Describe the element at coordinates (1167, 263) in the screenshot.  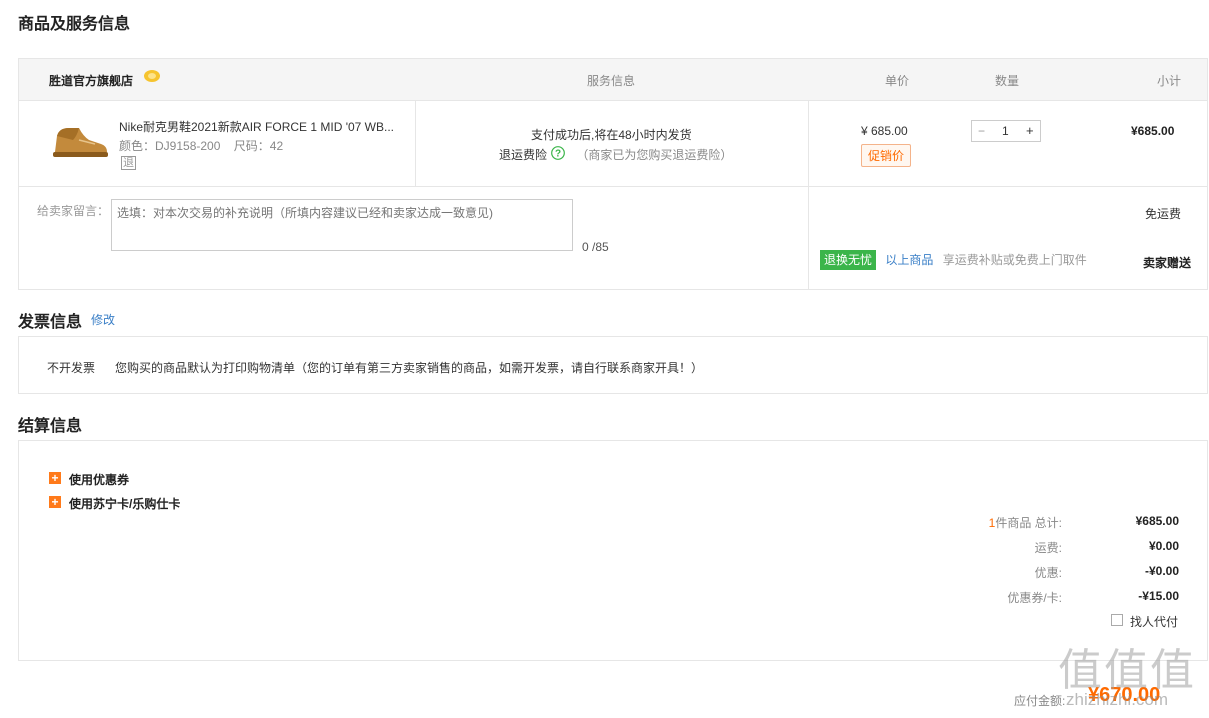
I see `seller-gift-label: 卖家赠送` at that location.